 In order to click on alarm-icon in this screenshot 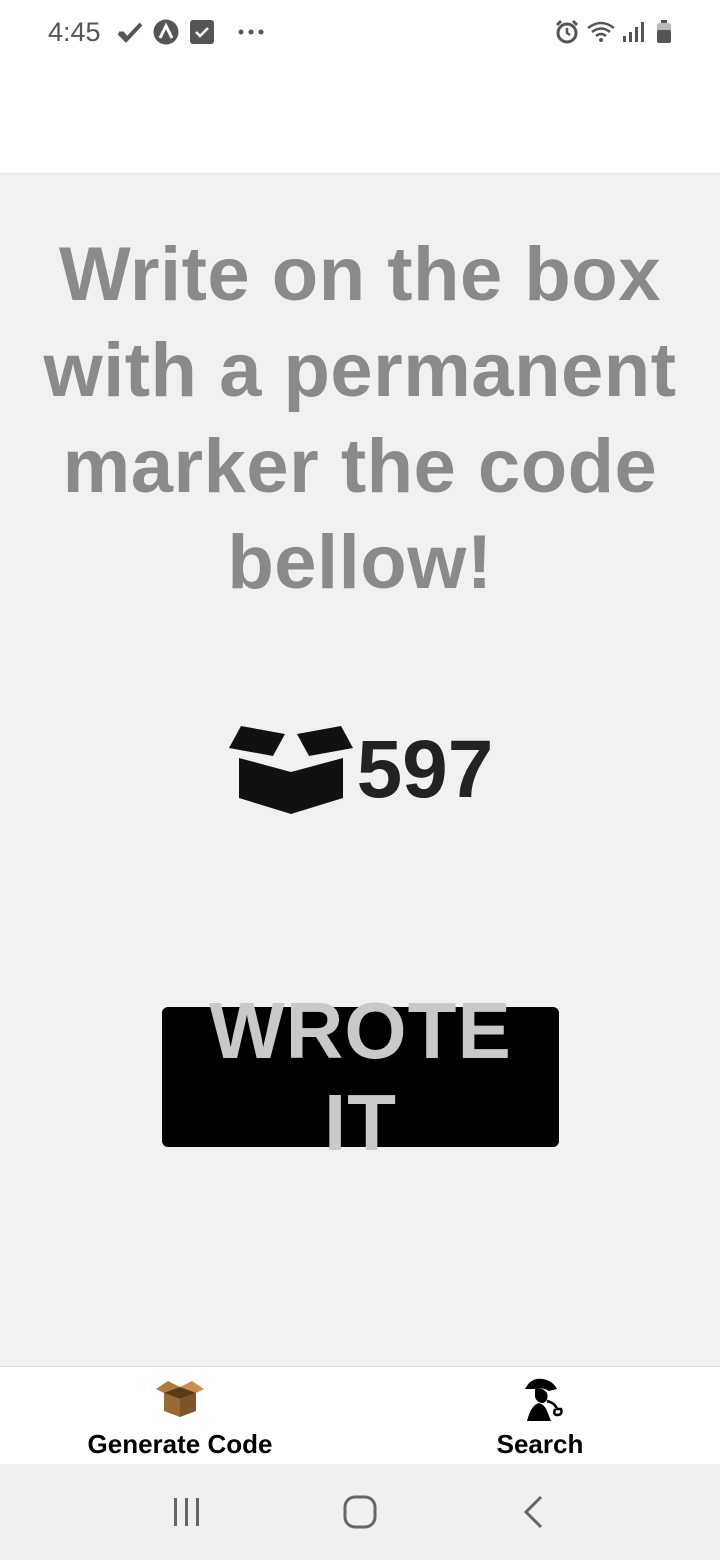, I will do `click(567, 32)`.